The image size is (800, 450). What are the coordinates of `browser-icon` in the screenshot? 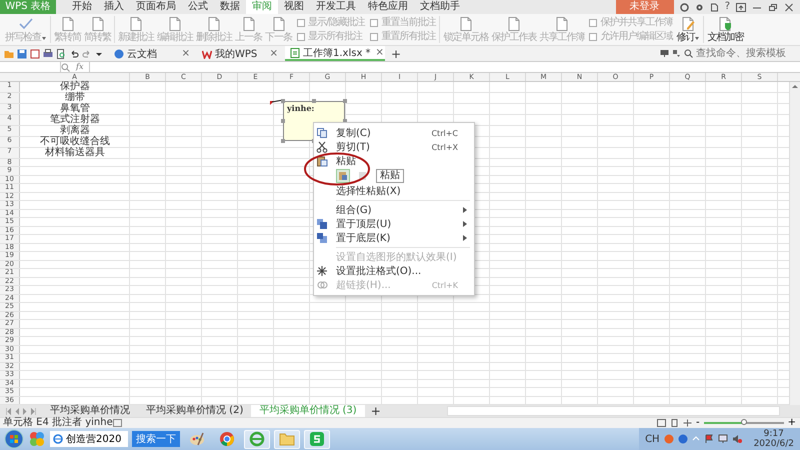 It's located at (257, 439).